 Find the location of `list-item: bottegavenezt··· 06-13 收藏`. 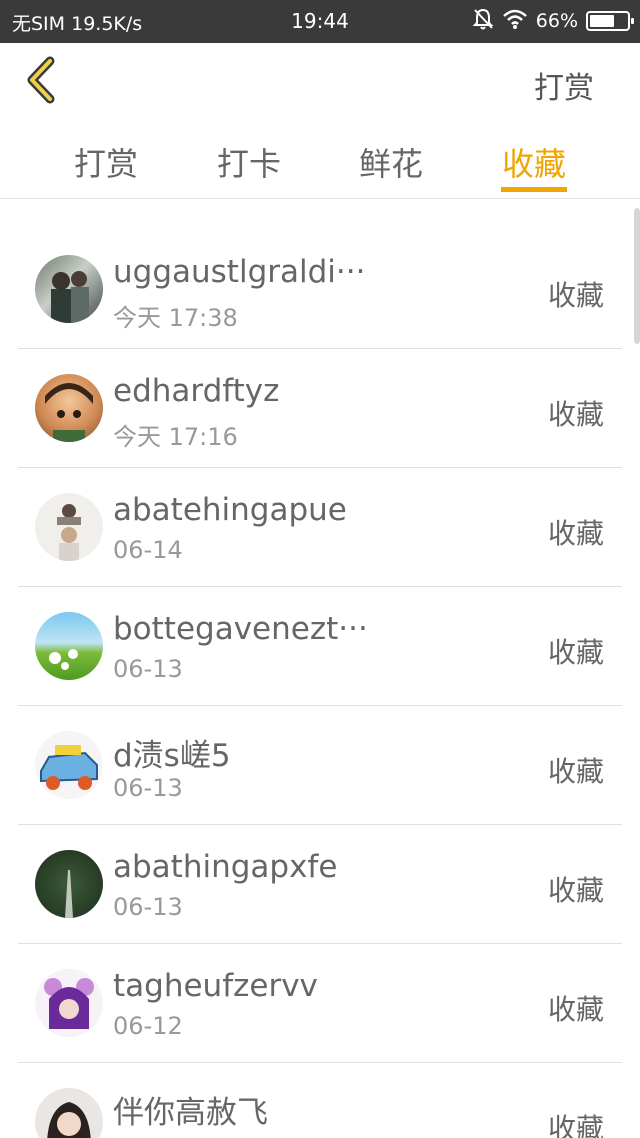

list-item: bottegavenezt··· 06-13 收藏 is located at coordinates (320, 646).